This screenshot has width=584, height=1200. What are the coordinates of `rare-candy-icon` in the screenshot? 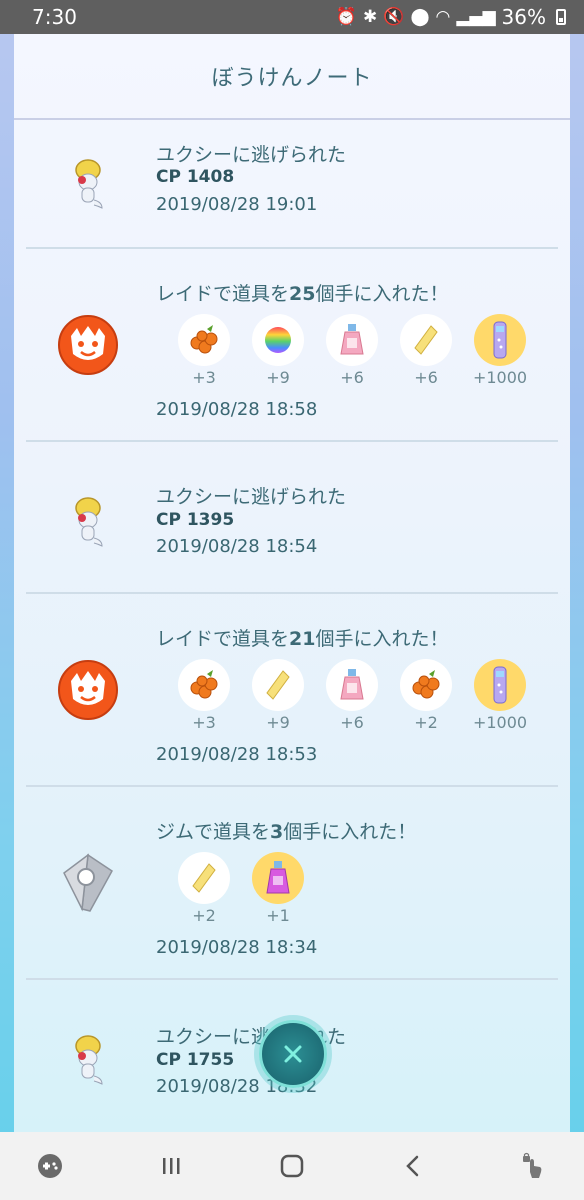 It's located at (278, 340).